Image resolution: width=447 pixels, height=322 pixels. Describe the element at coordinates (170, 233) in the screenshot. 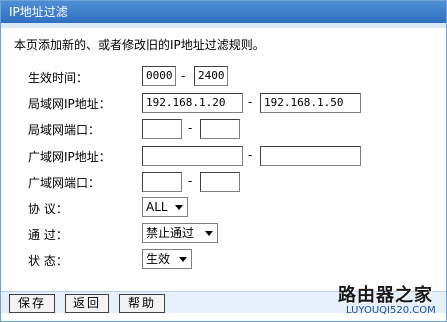

I see `pass-select-value: 禁止通过` at that location.